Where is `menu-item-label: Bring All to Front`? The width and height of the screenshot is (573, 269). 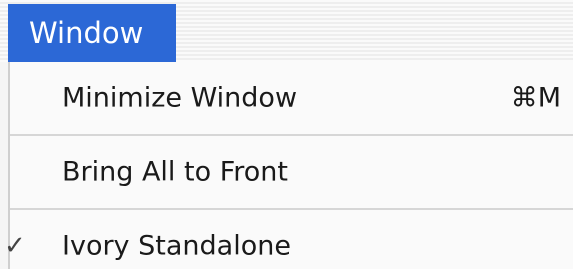
menu-item-label: Bring All to Front is located at coordinates (175, 172).